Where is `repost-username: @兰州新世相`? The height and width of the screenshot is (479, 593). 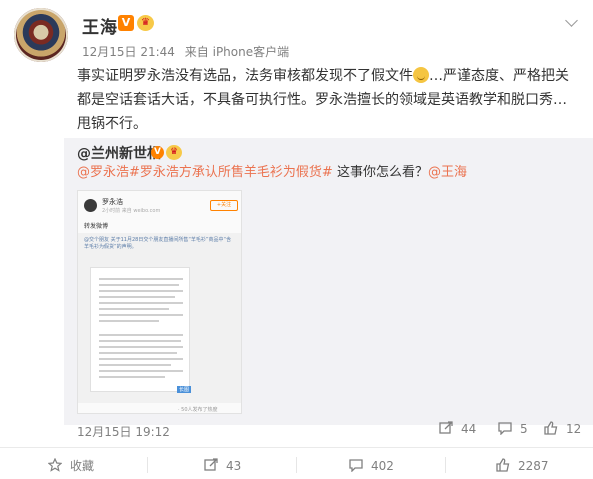
repost-username: @兰州新世相 is located at coordinates (119, 153).